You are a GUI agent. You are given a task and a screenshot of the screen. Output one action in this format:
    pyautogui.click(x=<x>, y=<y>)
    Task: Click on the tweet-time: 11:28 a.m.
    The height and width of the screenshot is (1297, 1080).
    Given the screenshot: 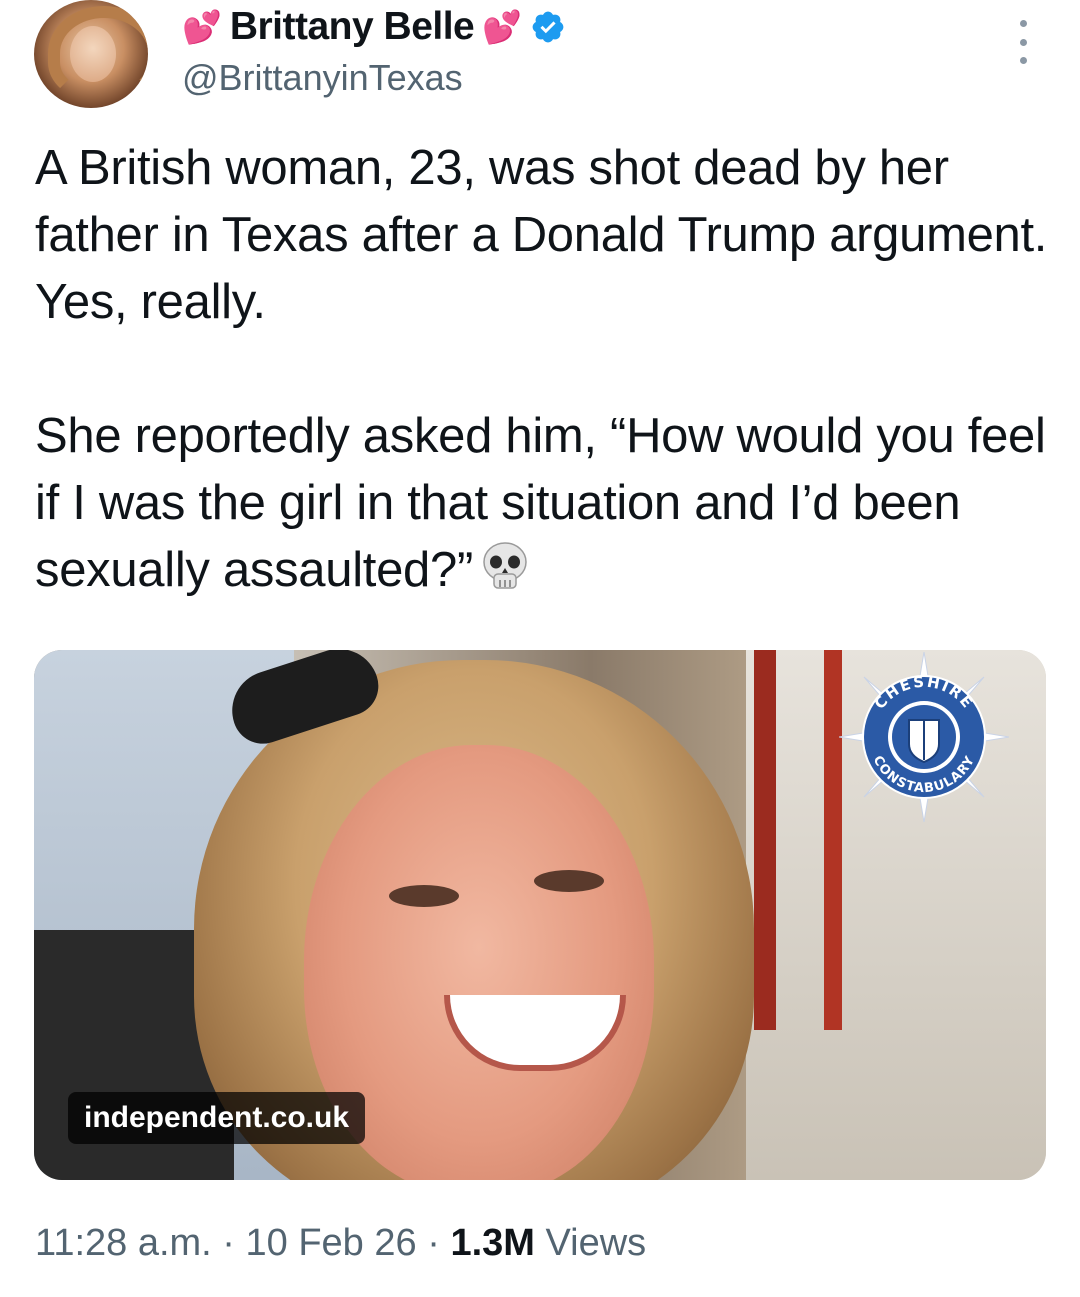 What is the action you would take?
    pyautogui.click(x=123, y=1243)
    